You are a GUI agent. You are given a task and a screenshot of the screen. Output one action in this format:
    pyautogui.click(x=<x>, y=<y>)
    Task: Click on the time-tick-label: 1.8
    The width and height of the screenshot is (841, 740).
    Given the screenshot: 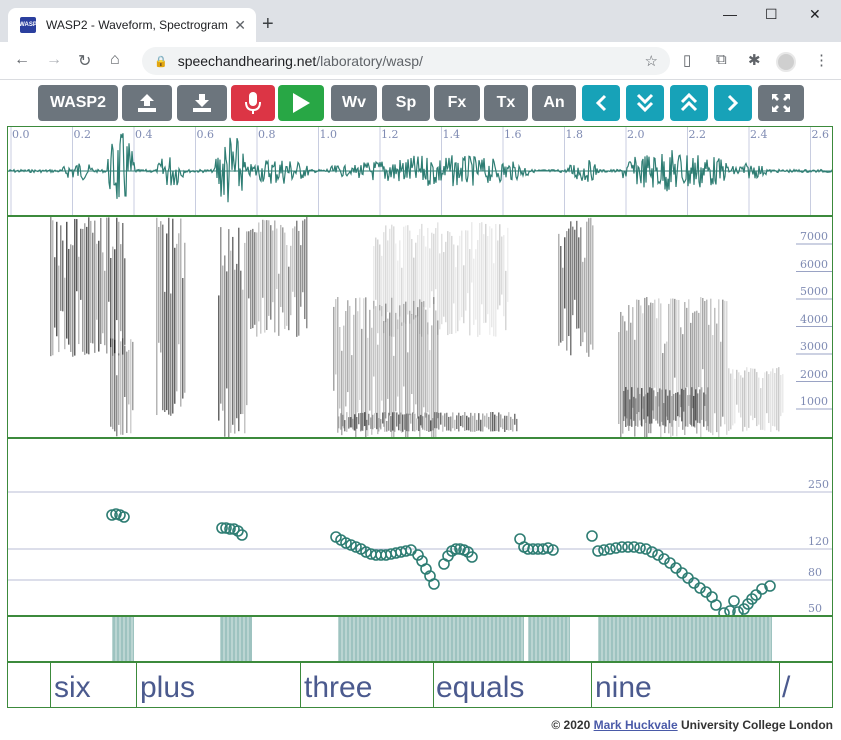 What is the action you would take?
    pyautogui.click(x=574, y=134)
    